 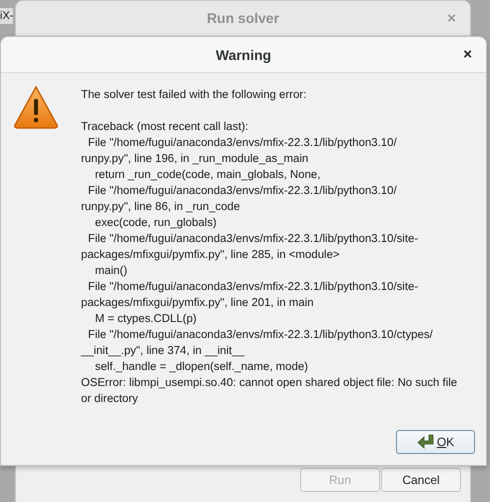 What do you see at coordinates (243, 18) in the screenshot?
I see `dialog-title: Run solver` at bounding box center [243, 18].